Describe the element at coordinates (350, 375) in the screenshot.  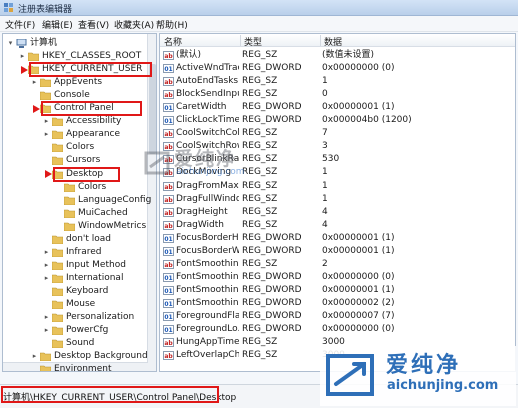
I see `brand-logo-icon` at that location.